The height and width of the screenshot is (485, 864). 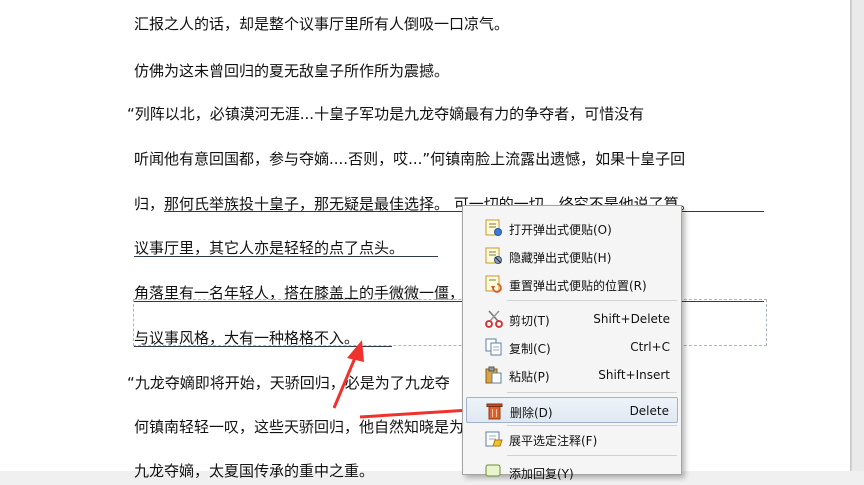 I want to click on menu-item-delete: 删除(D) Delete, so click(x=572, y=410).